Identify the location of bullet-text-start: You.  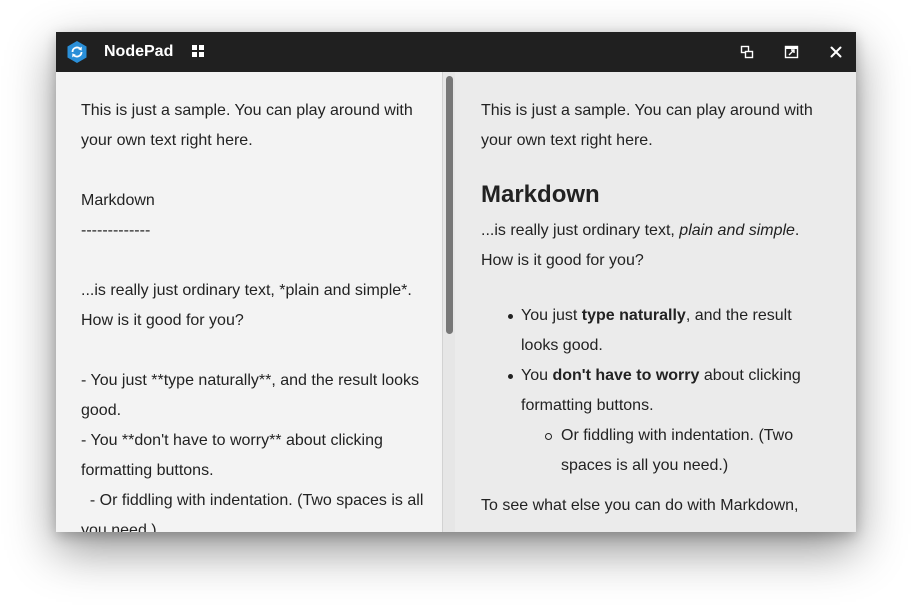
(537, 375).